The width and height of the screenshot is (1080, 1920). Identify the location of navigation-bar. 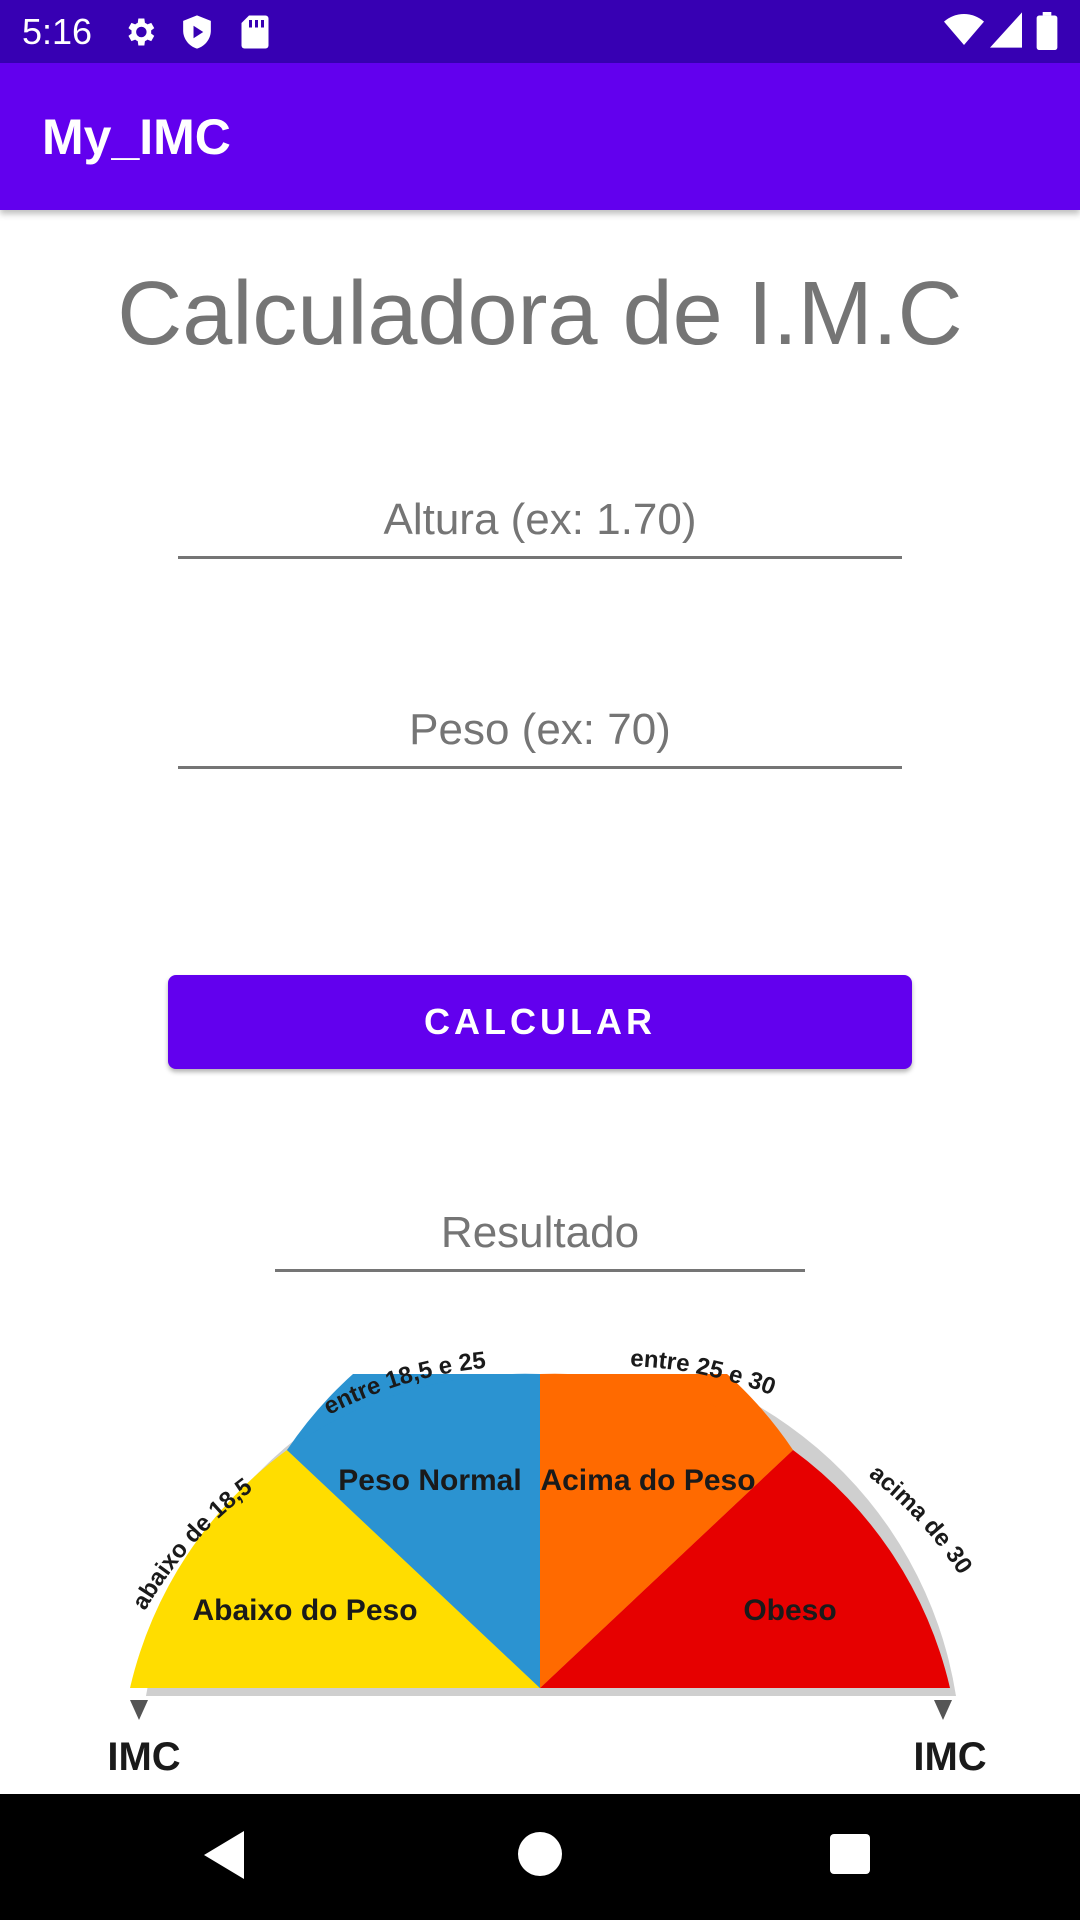
(540, 1857).